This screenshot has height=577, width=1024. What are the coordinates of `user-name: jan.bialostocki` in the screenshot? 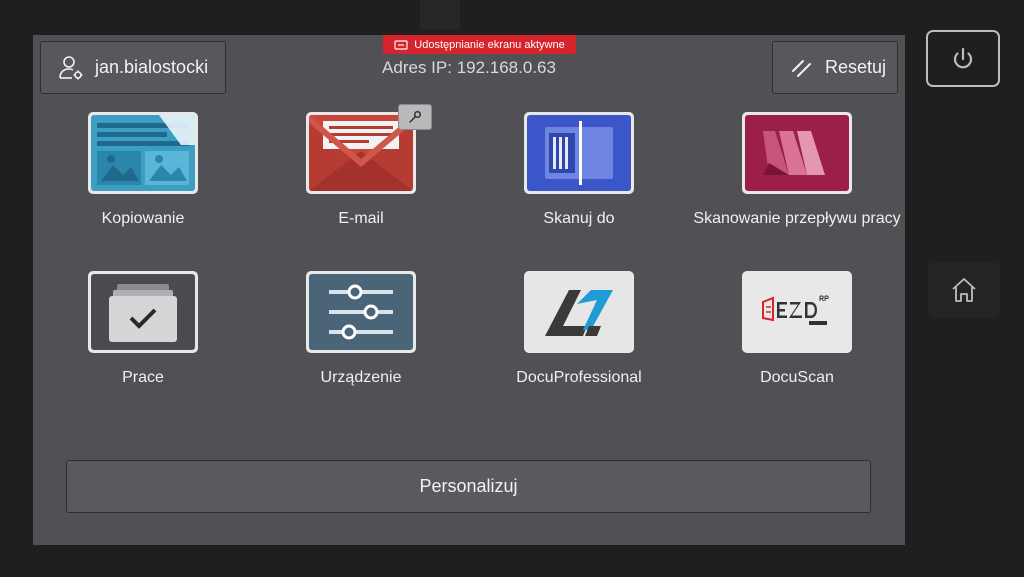 It's located at (152, 67).